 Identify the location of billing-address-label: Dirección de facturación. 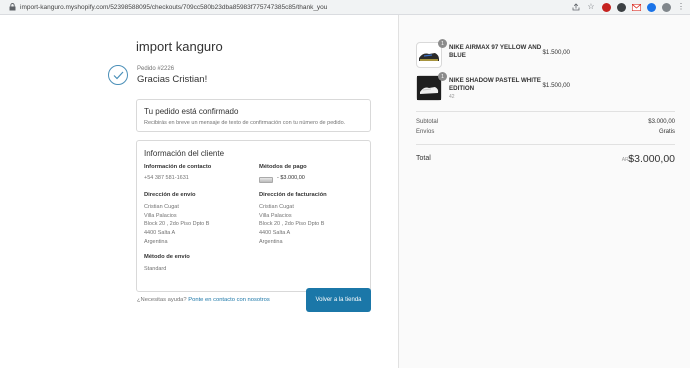
(293, 195).